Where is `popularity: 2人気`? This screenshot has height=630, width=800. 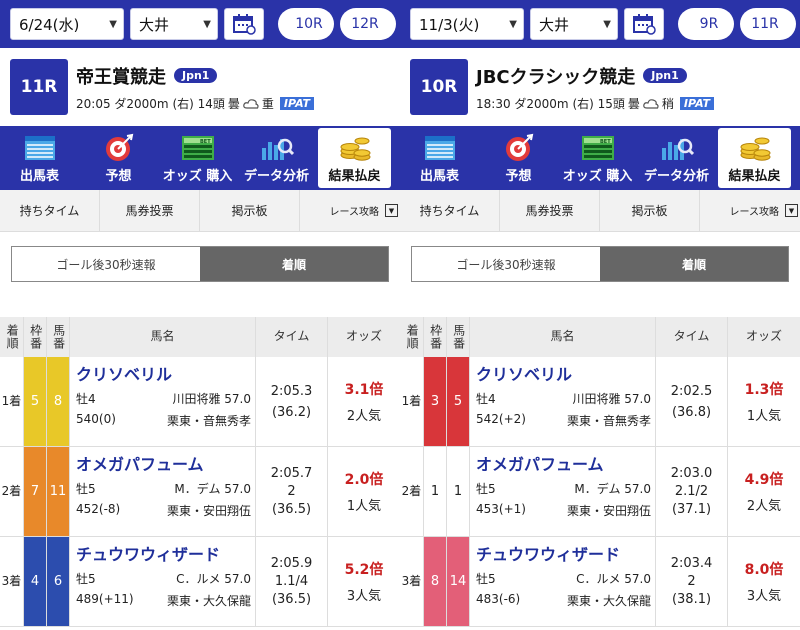 popularity: 2人気 is located at coordinates (764, 506).